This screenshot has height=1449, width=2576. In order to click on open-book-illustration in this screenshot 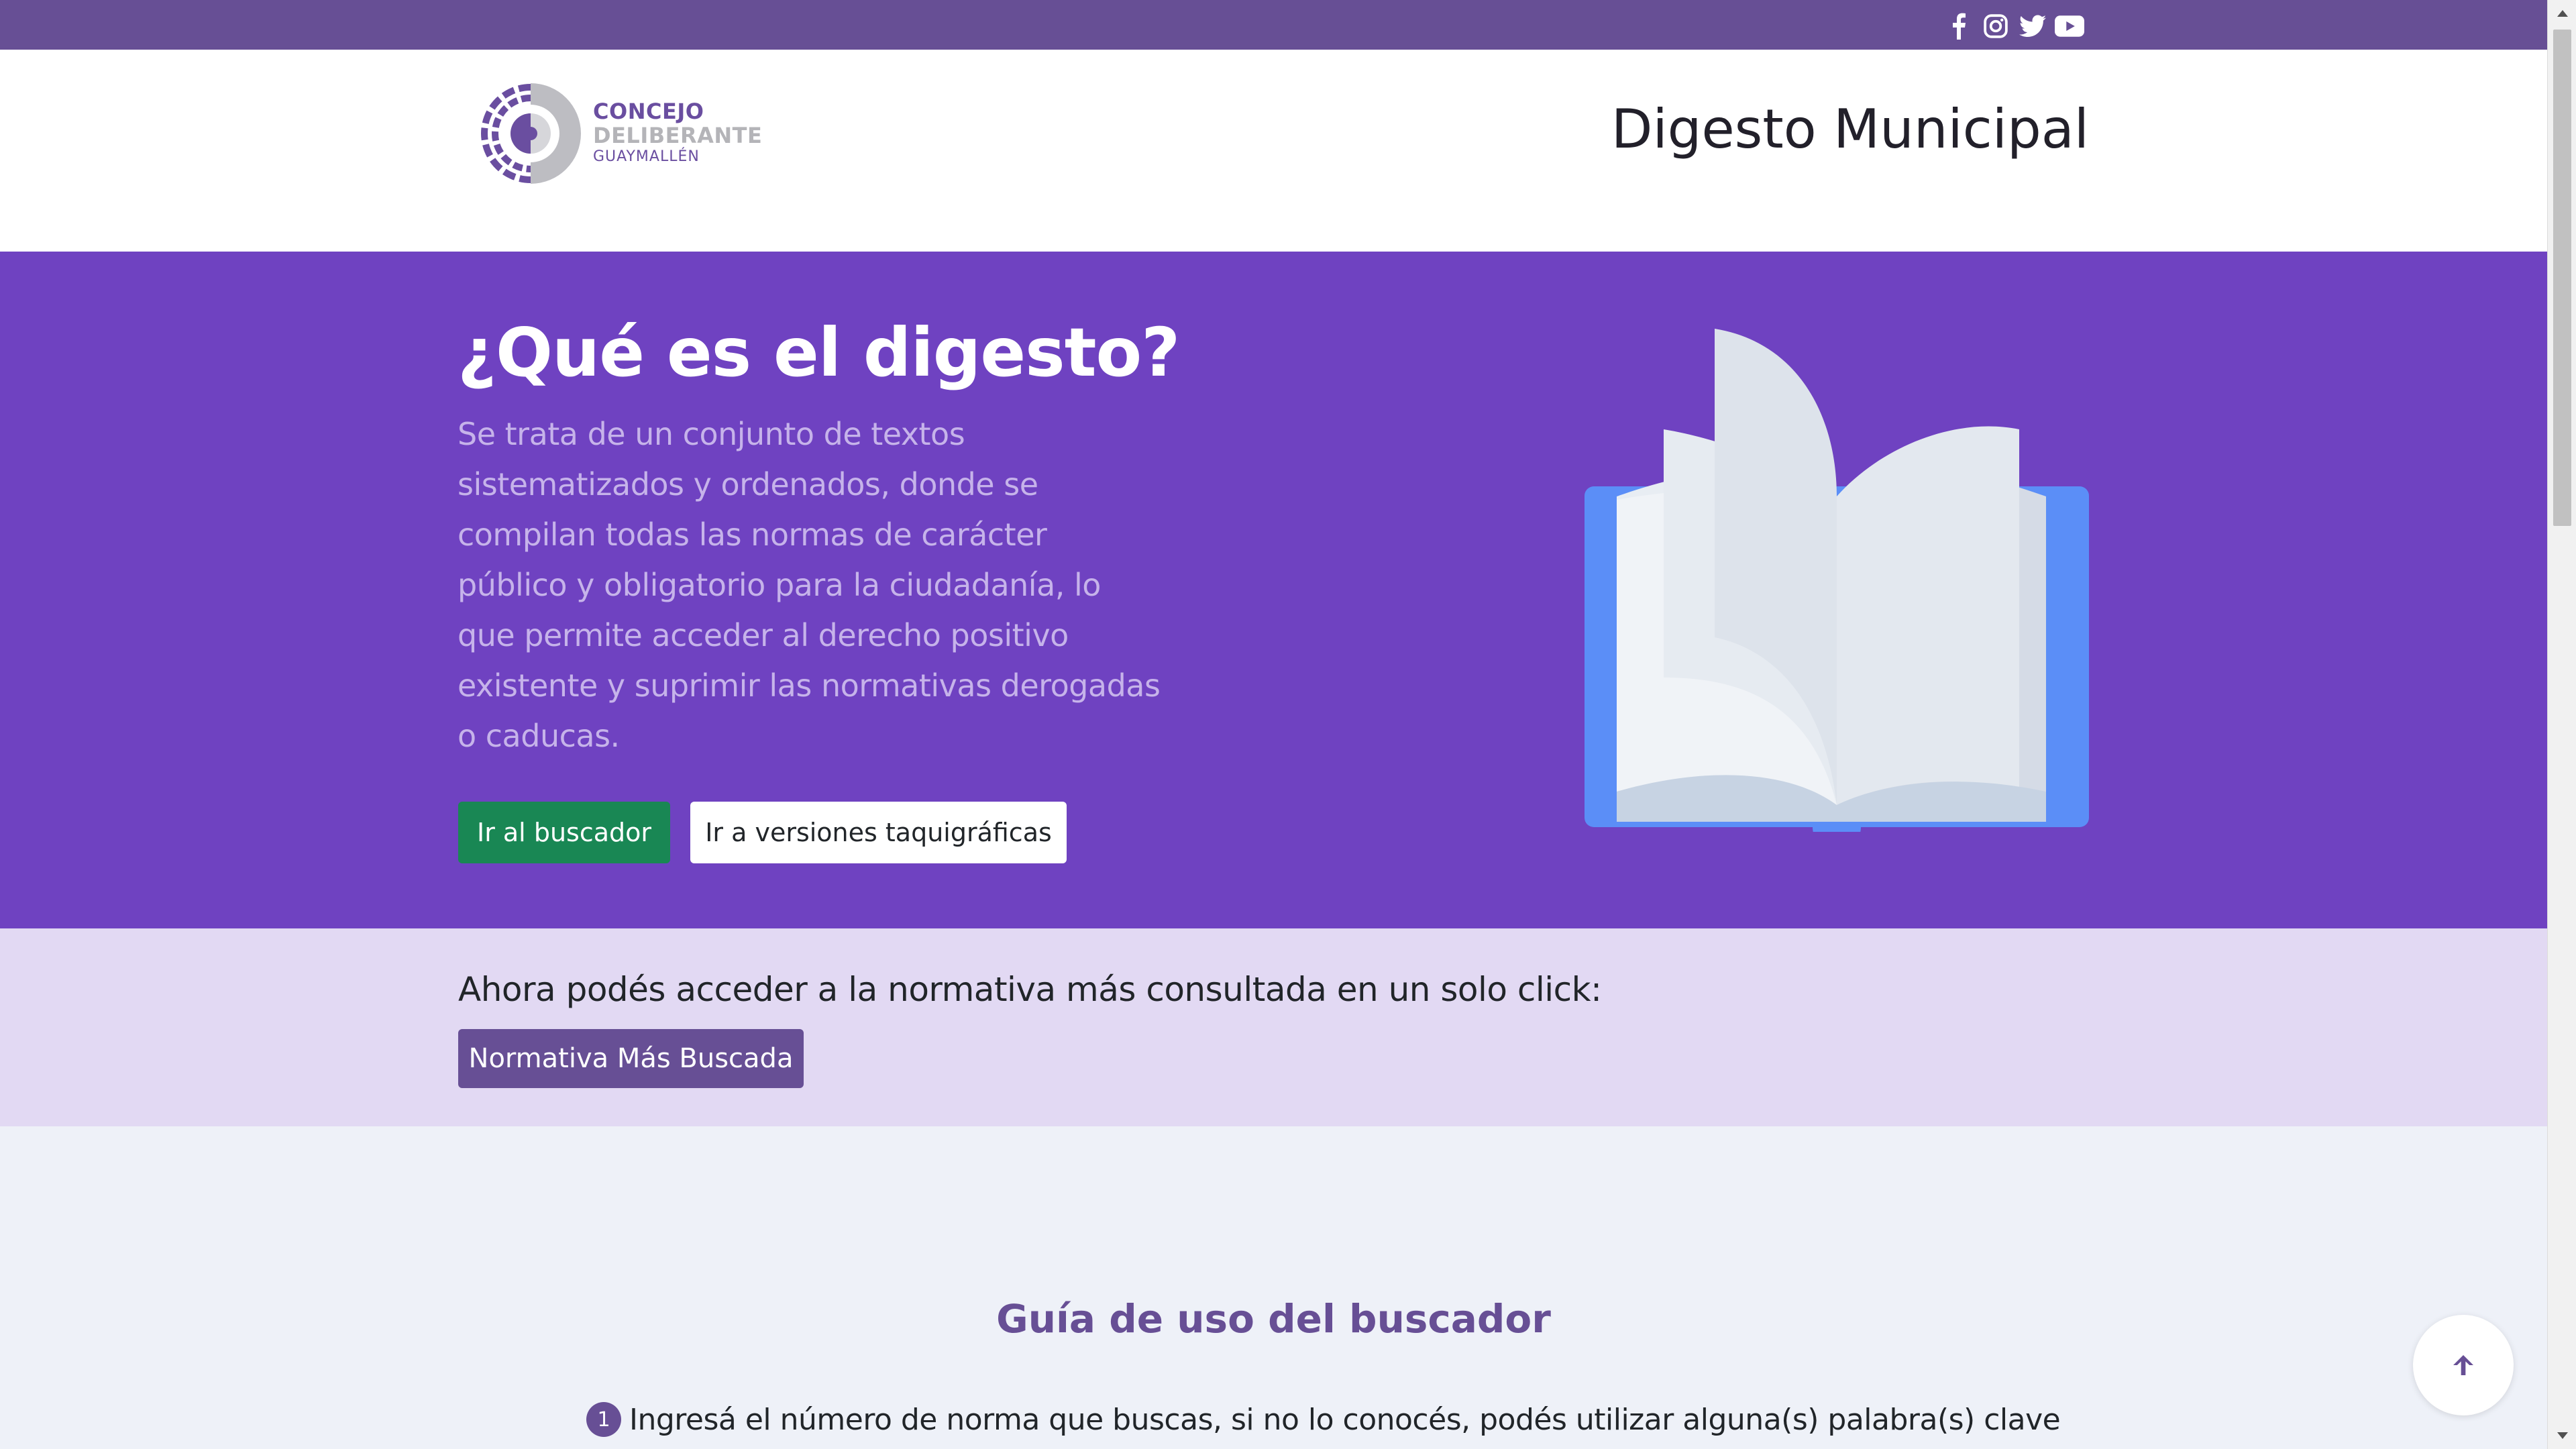, I will do `click(1837, 580)`.